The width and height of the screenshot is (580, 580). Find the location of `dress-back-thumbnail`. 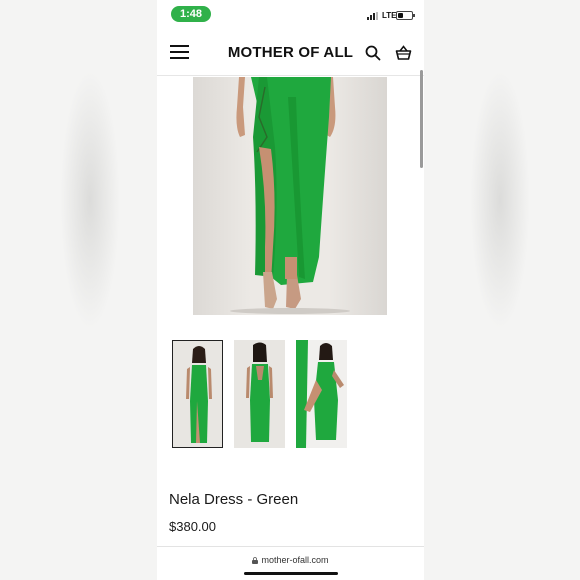

dress-back-thumbnail is located at coordinates (259, 392).